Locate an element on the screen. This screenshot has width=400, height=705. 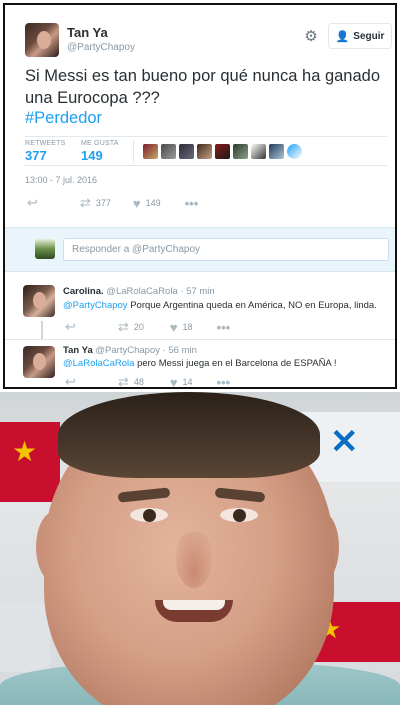
reply-placeholder-mention: @PartyChapoy is located at coordinates (166, 249).